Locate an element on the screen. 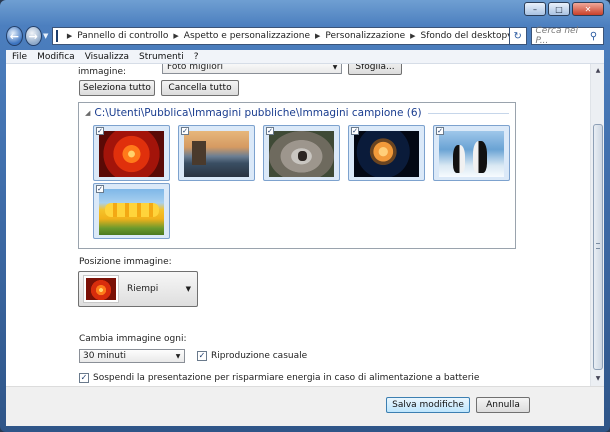 This screenshot has height=432, width=610. save-changes-button: Salva modifiche is located at coordinates (428, 405).